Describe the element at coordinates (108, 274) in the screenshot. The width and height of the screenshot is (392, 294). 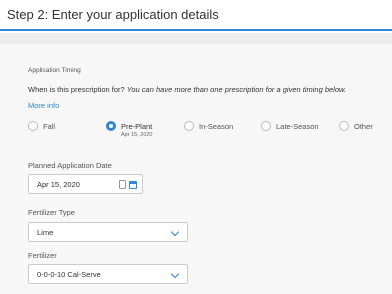
I see `fertilizer-select: 0-0-0-10 Cal-Serve` at that location.